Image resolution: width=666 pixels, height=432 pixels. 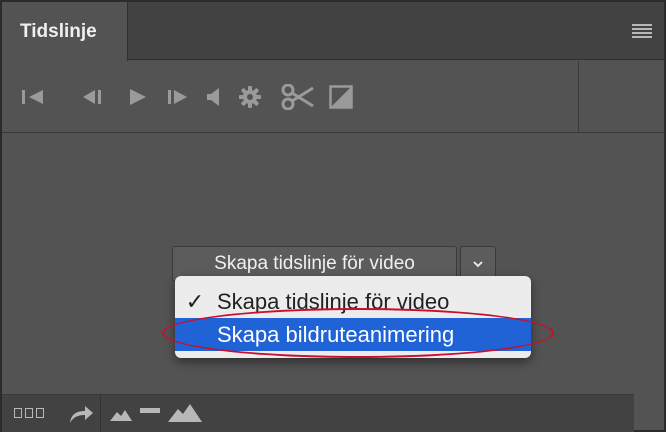 I want to click on footer-divider, so click(x=100, y=413).